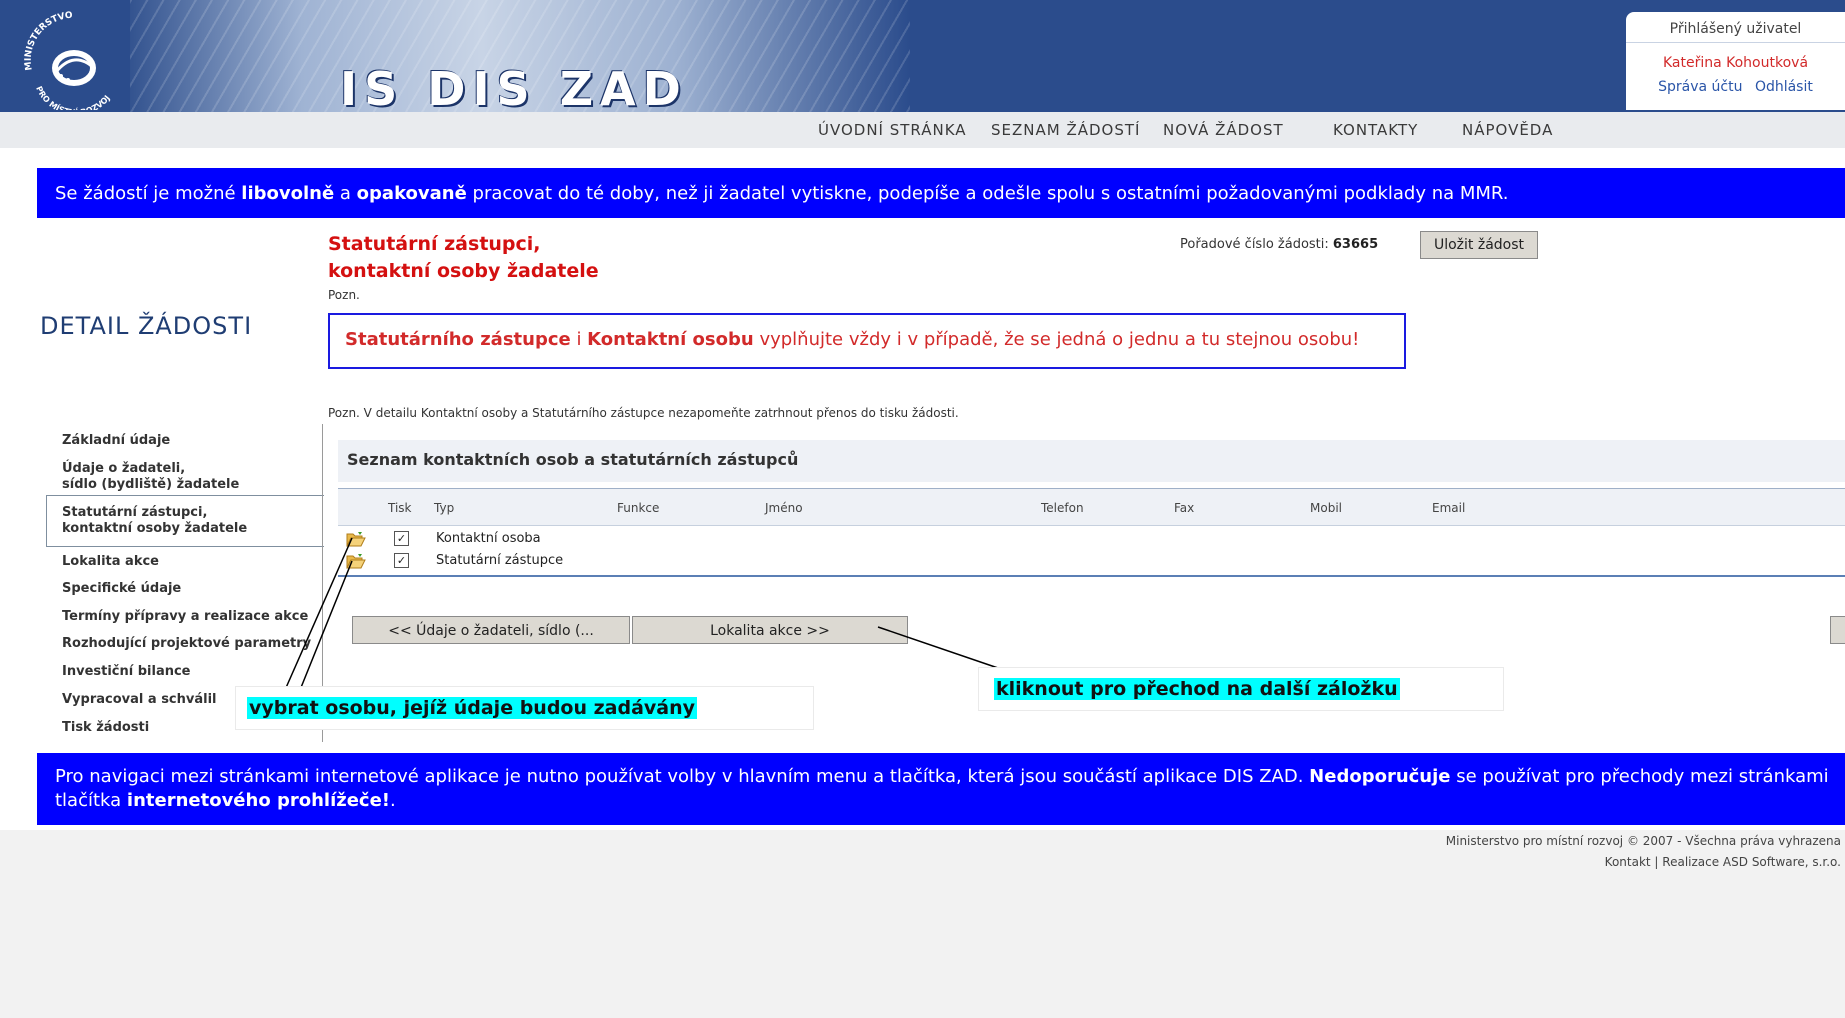 This screenshot has height=1018, width=1845. What do you see at coordinates (1449, 508) in the screenshot?
I see `column-header-email: Email` at bounding box center [1449, 508].